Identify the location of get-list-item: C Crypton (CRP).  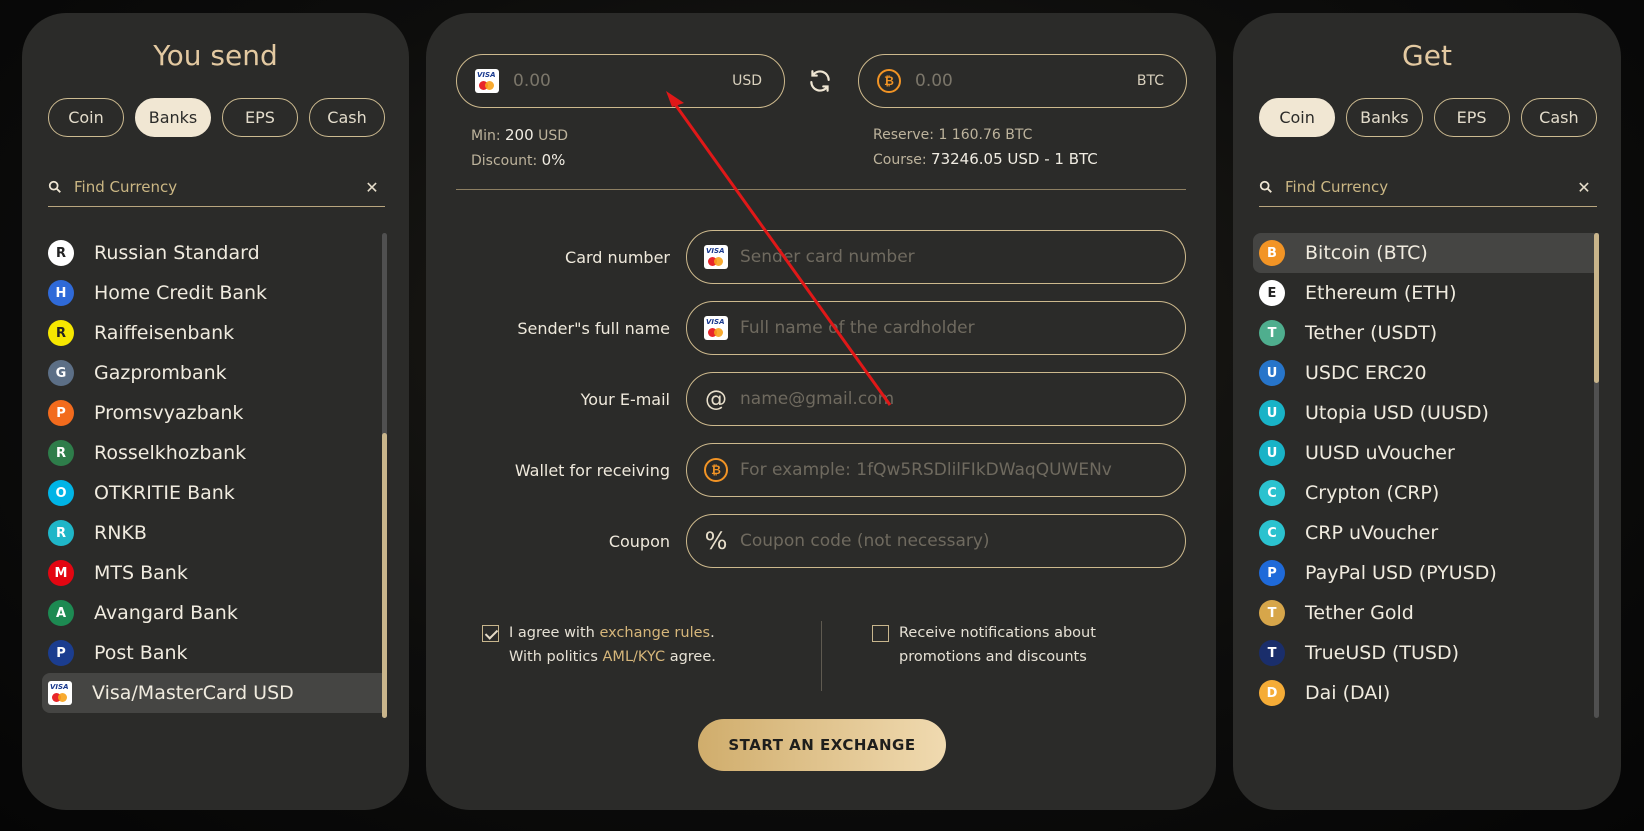
(1426, 493).